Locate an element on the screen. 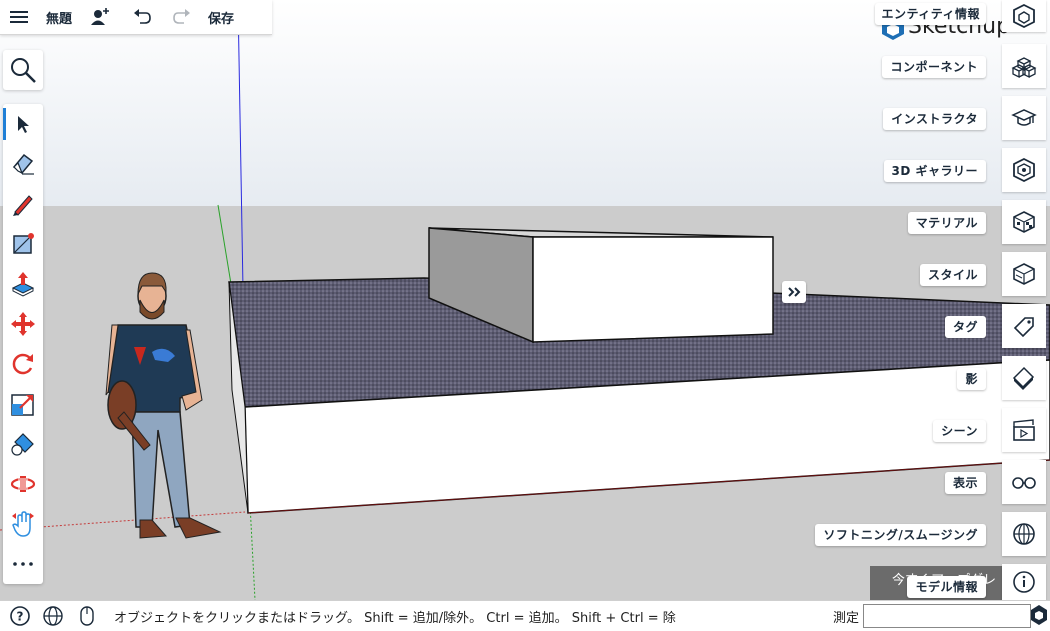  top-toolbar: 無題 保存 is located at coordinates (136, 17).